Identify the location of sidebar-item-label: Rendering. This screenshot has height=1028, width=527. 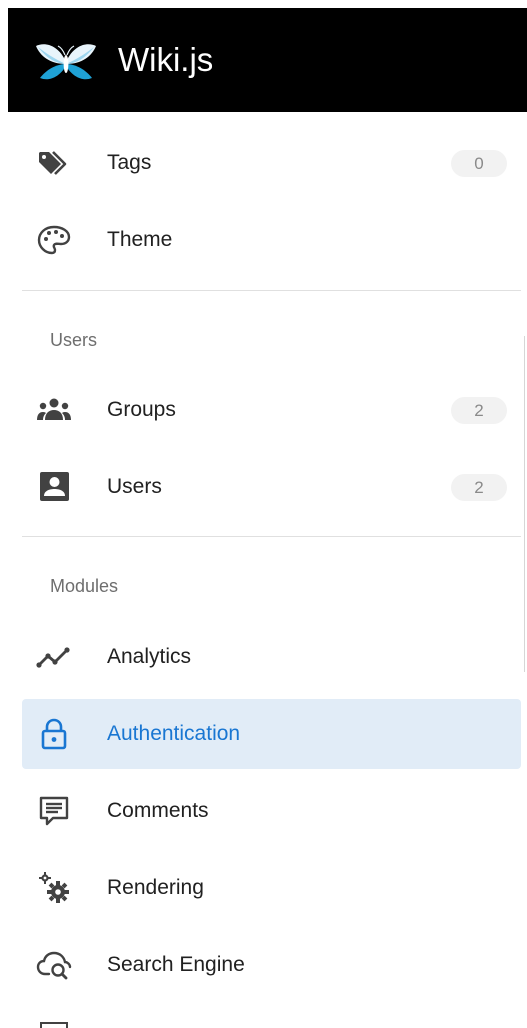
(155, 887).